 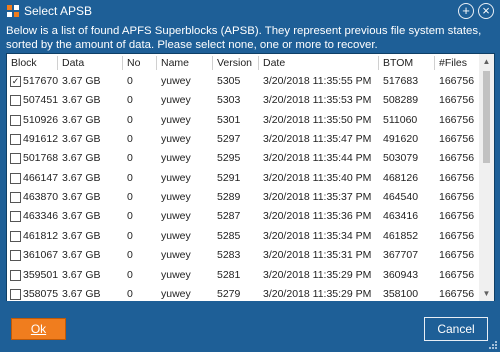 What do you see at coordinates (13, 11) in the screenshot?
I see `app-logo-icon` at bounding box center [13, 11].